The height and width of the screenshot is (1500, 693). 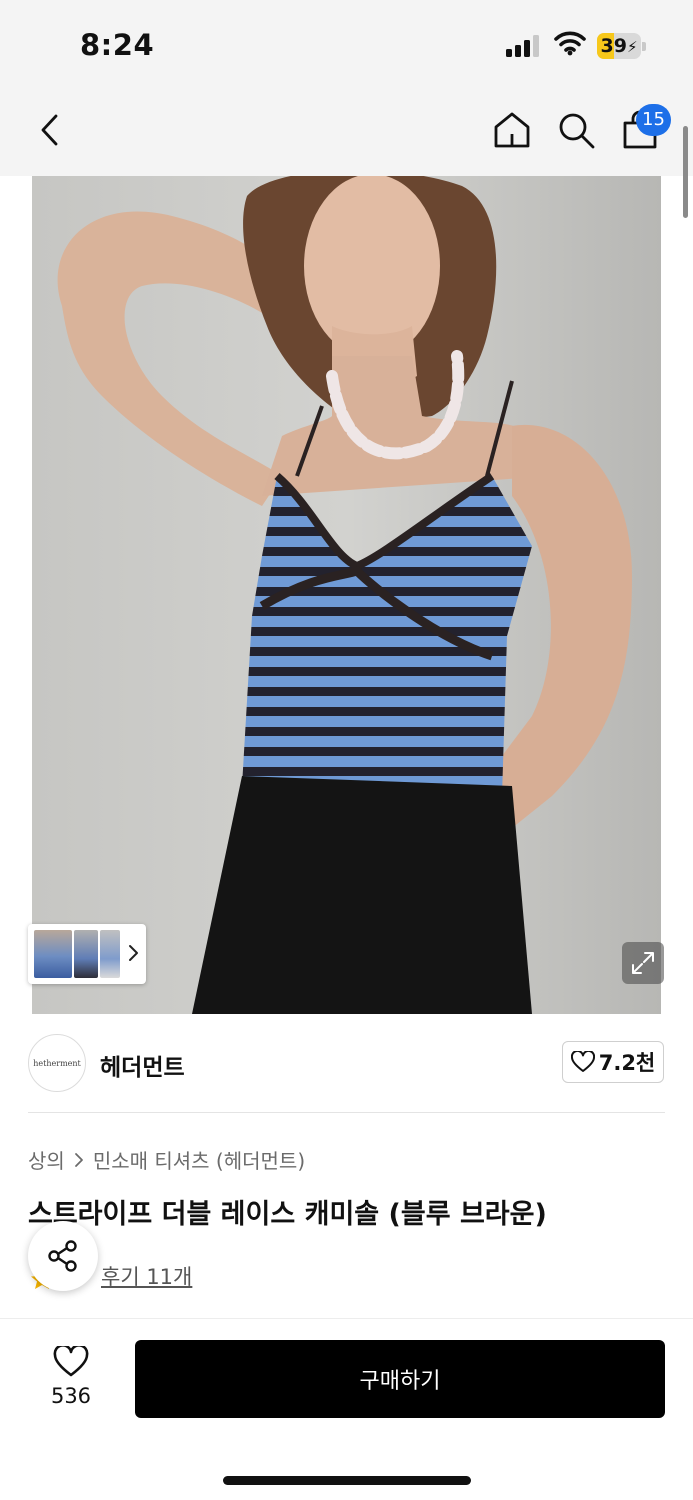 I want to click on home-indicator, so click(x=347, y=1480).